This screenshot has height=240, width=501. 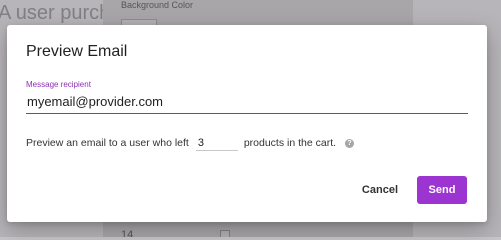 I want to click on dialog-title: Preview Email, so click(x=77, y=51).